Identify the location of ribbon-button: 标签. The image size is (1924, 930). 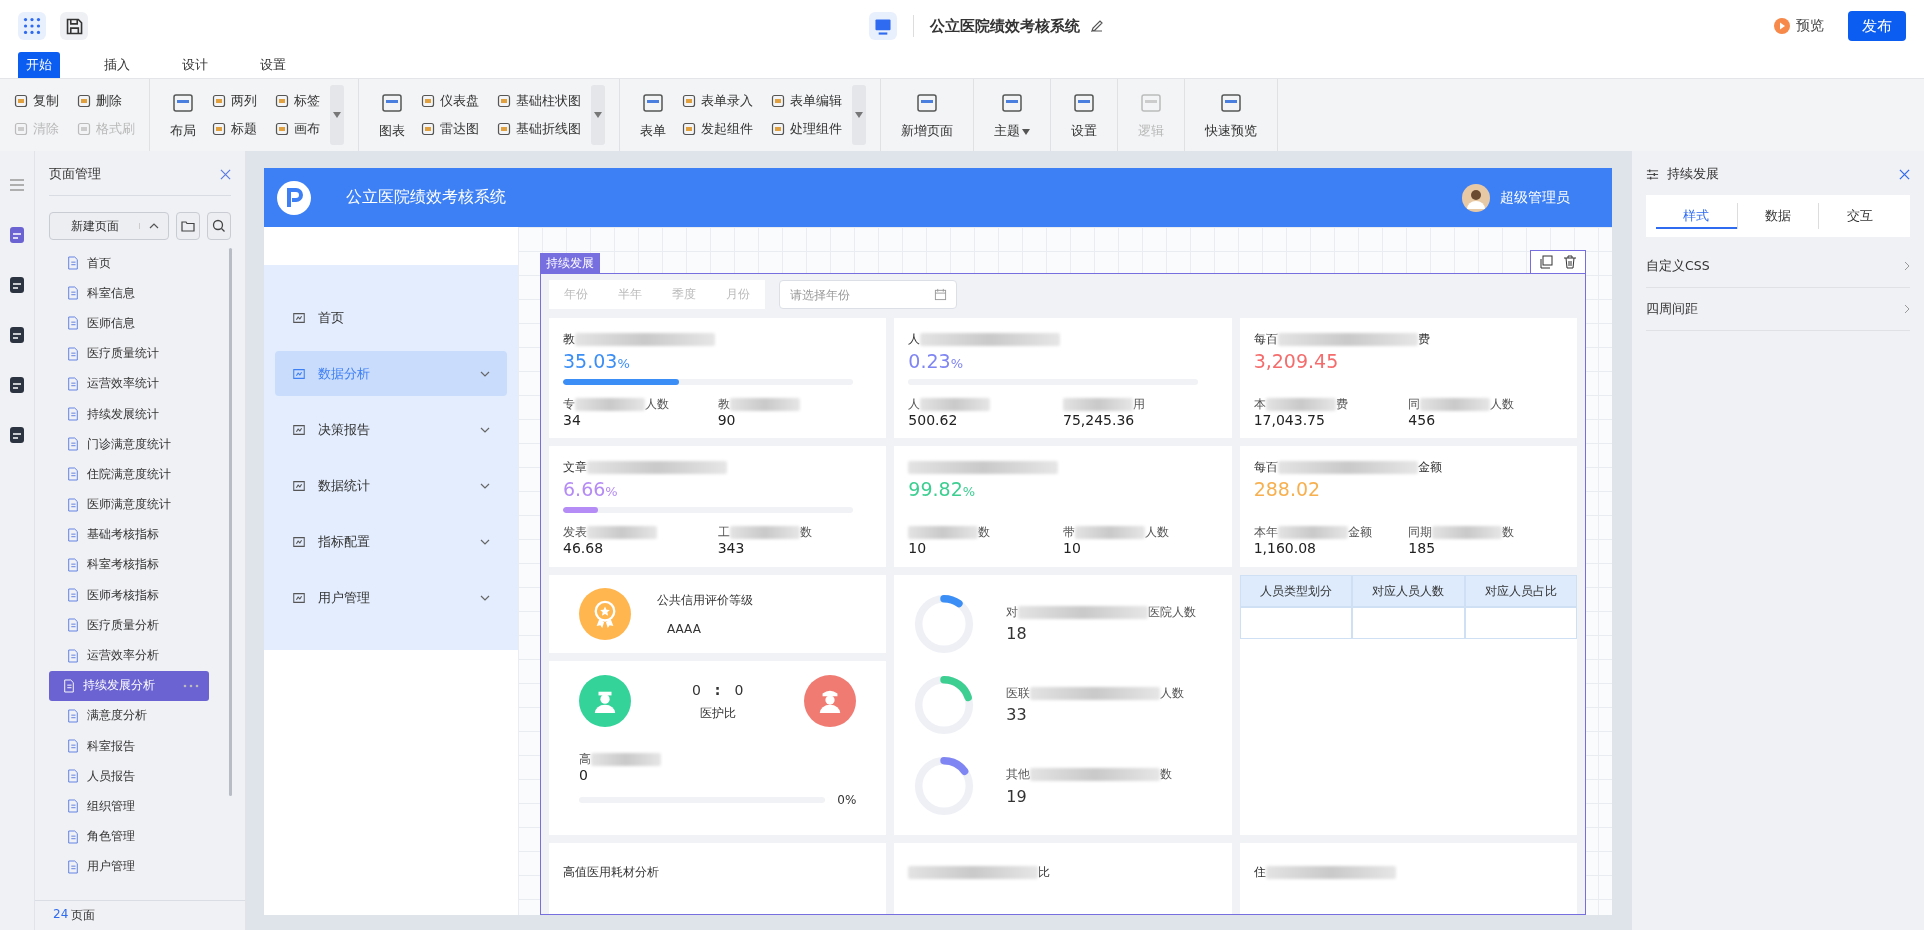
(297, 101).